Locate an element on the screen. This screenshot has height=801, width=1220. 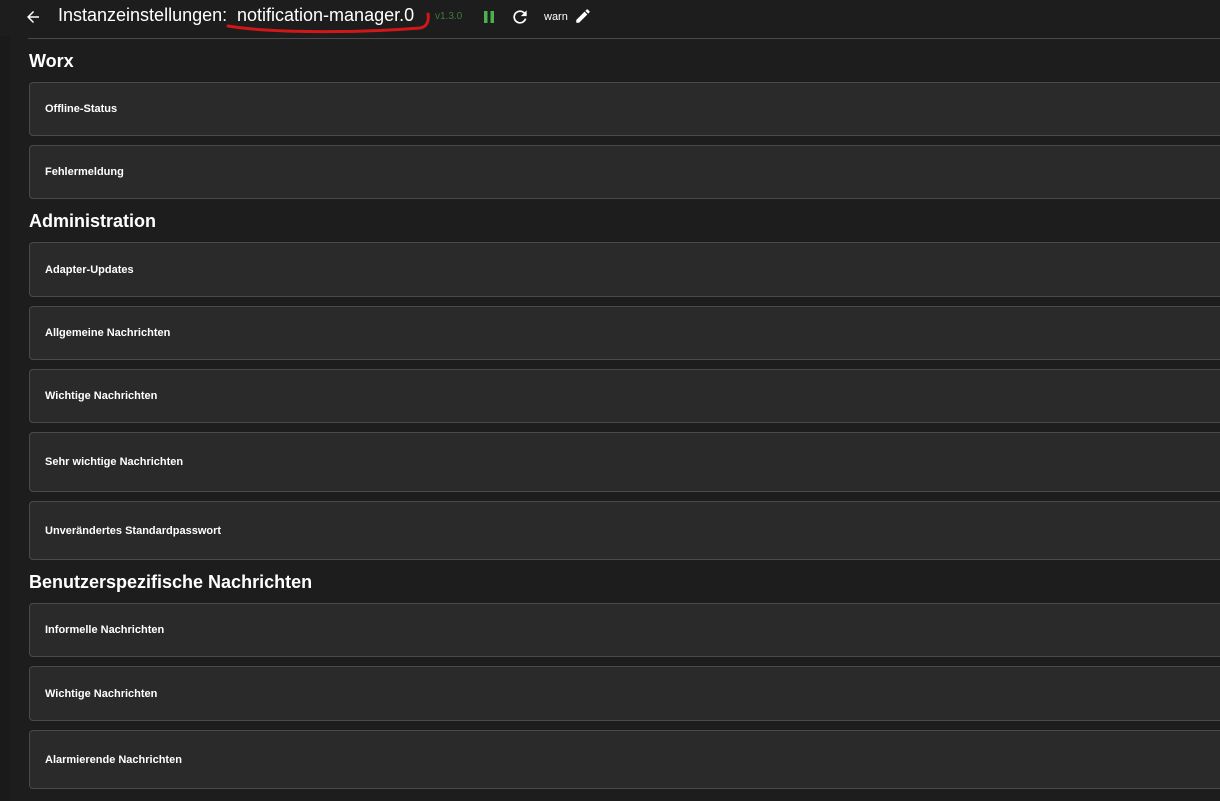
panel-label: Fehlermeldung is located at coordinates (84, 172).